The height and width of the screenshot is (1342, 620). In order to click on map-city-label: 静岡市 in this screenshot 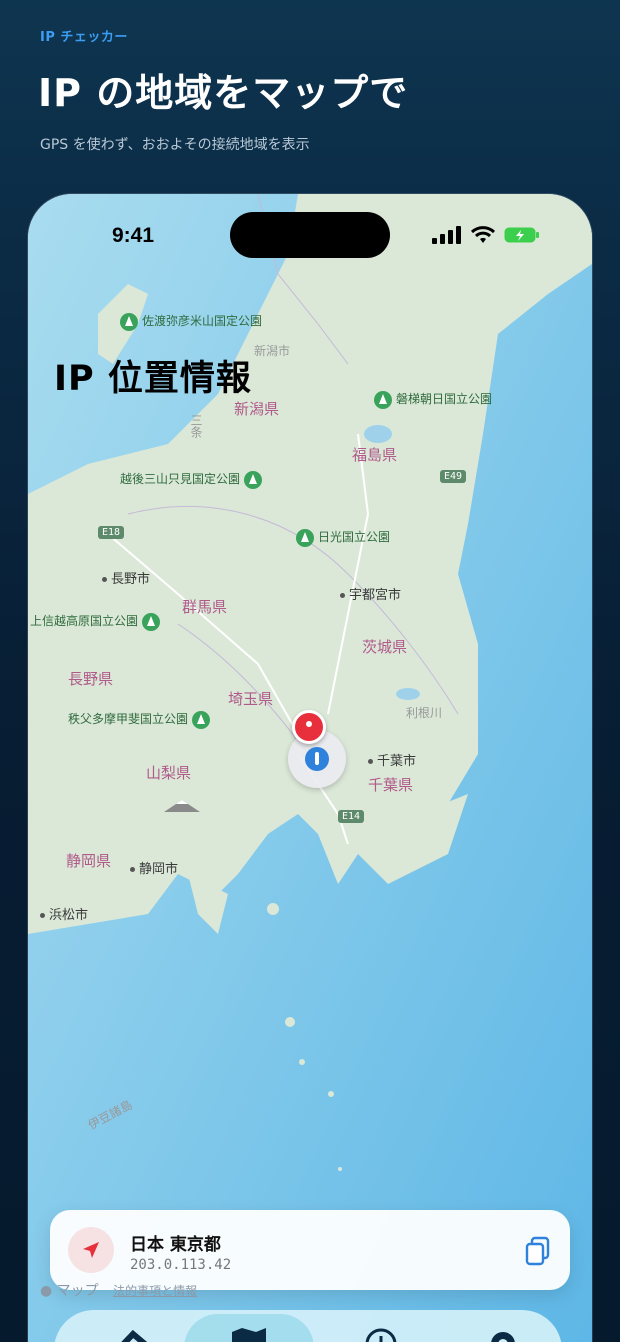, I will do `click(154, 867)`.